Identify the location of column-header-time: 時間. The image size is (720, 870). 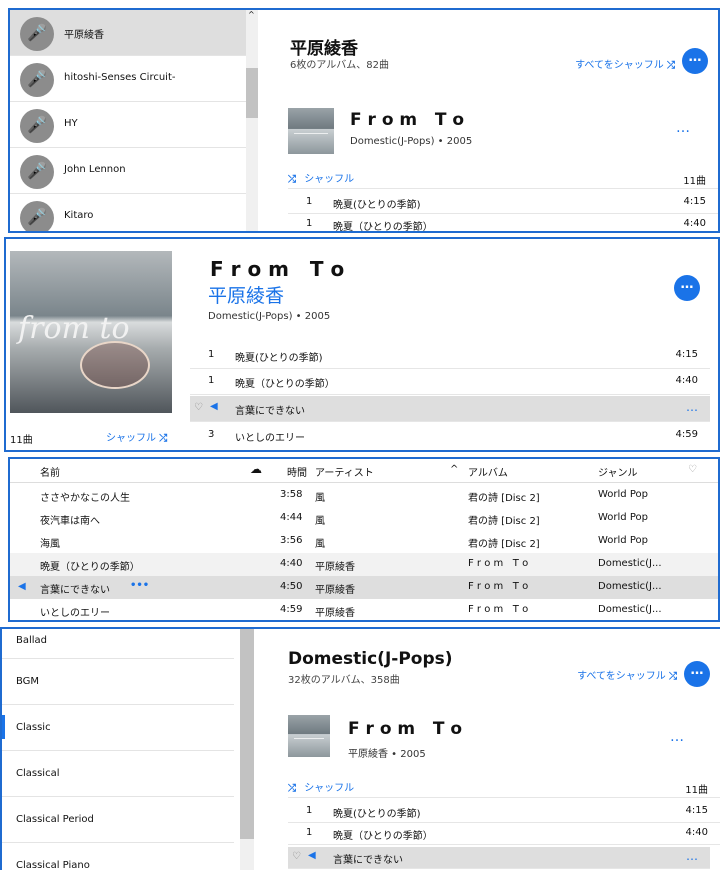
(297, 471).